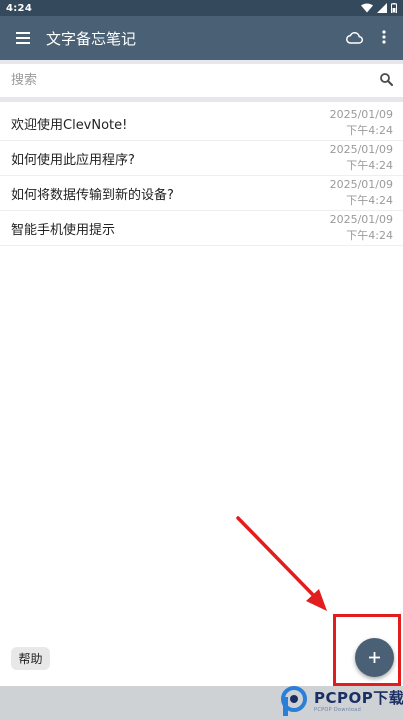  What do you see at coordinates (184, 80) in the screenshot?
I see `search-input` at bounding box center [184, 80].